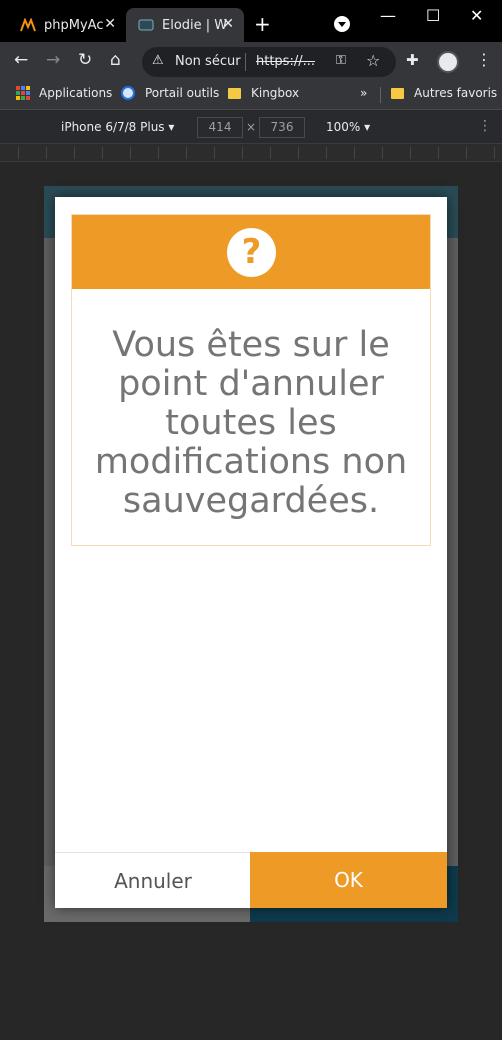 The width and height of the screenshot is (502, 1040). I want to click on width-input: 414, so click(220, 127).